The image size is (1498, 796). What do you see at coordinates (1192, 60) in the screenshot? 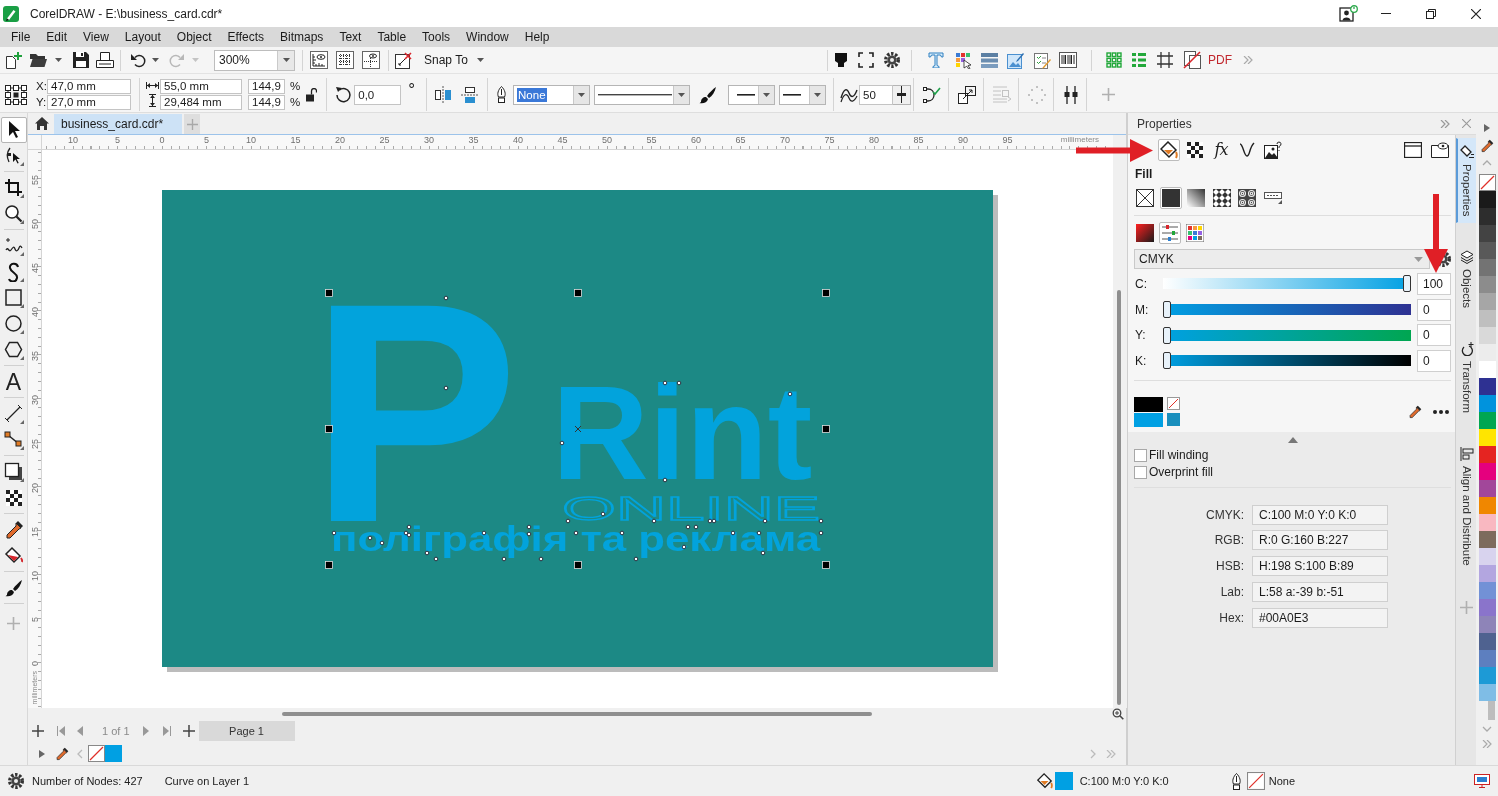
I see `crossed-pages-icon` at bounding box center [1192, 60].